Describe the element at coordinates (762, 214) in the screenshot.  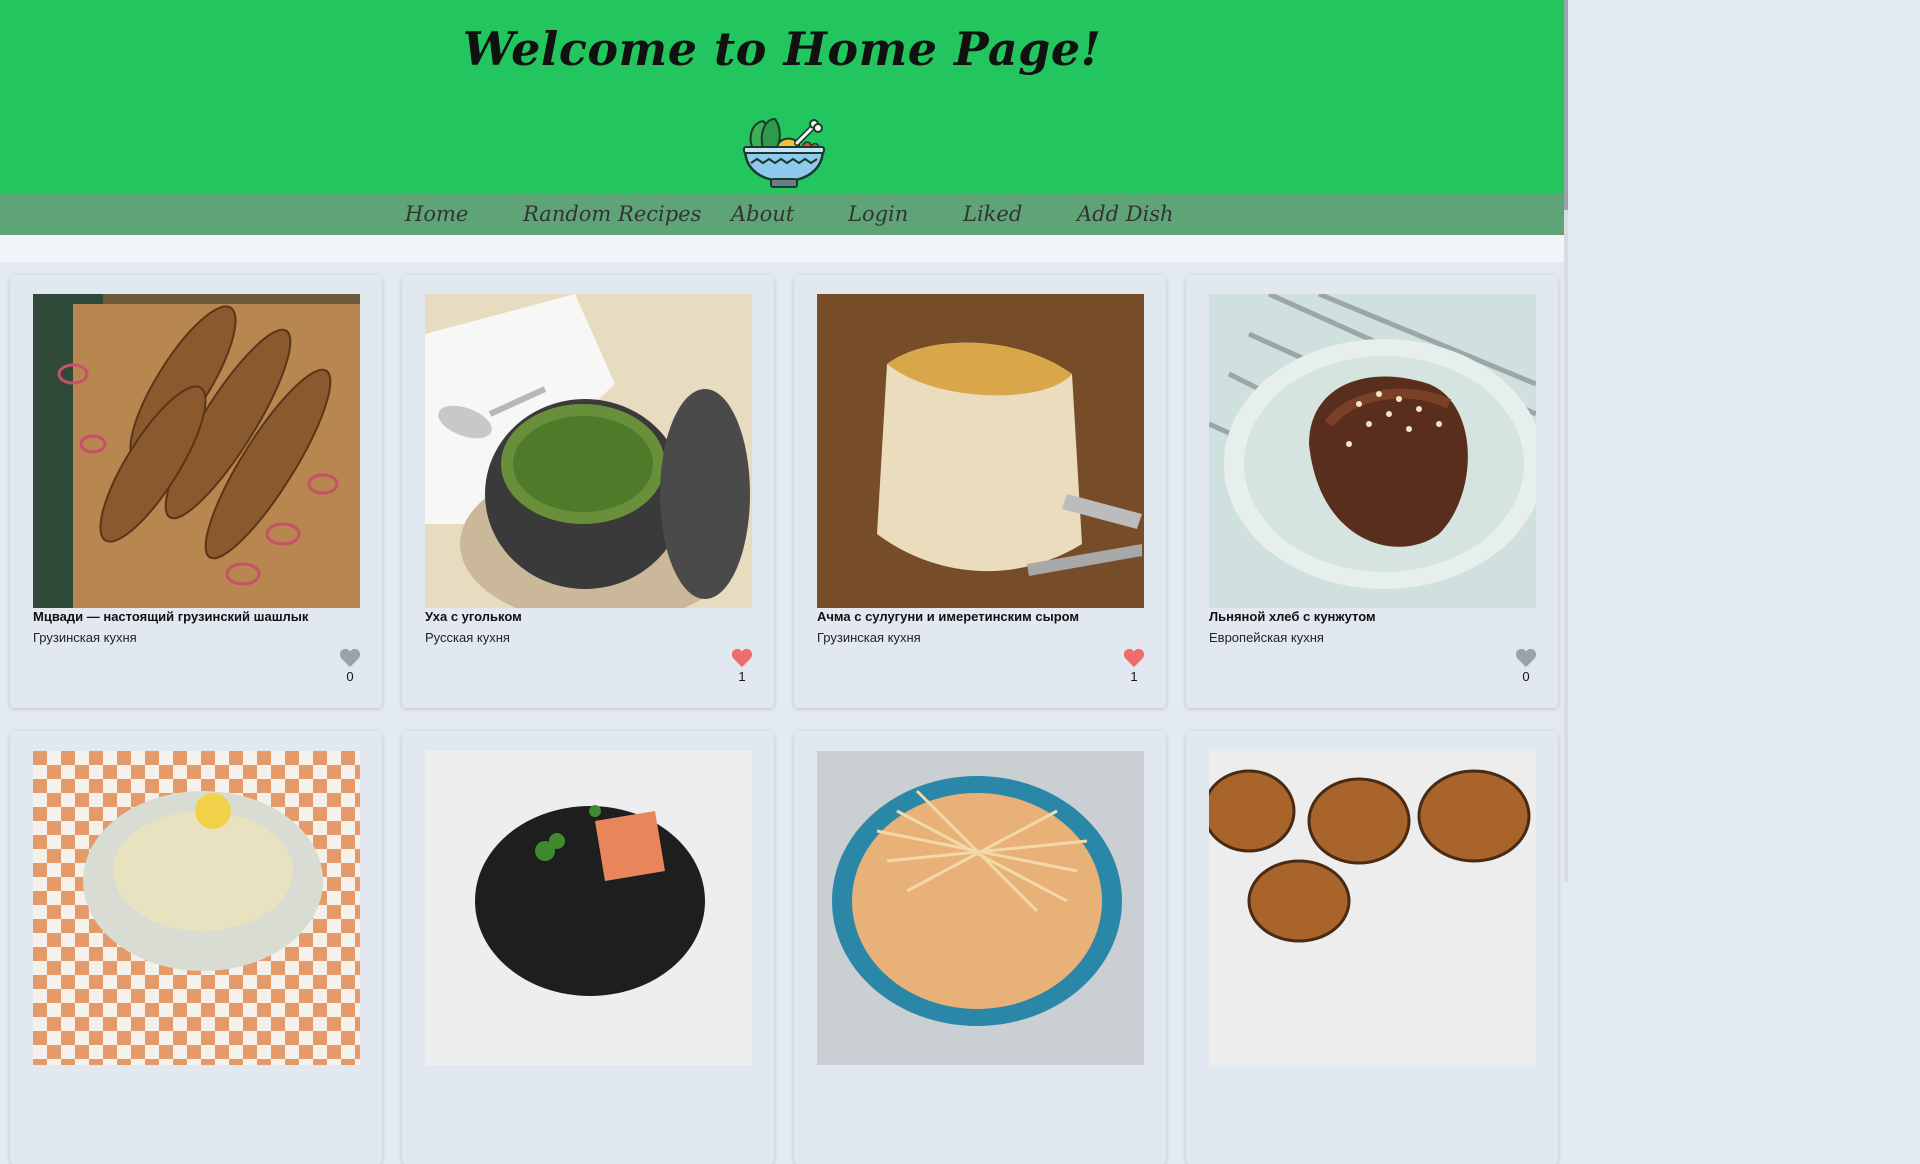
I see `nav-about: About` at that location.